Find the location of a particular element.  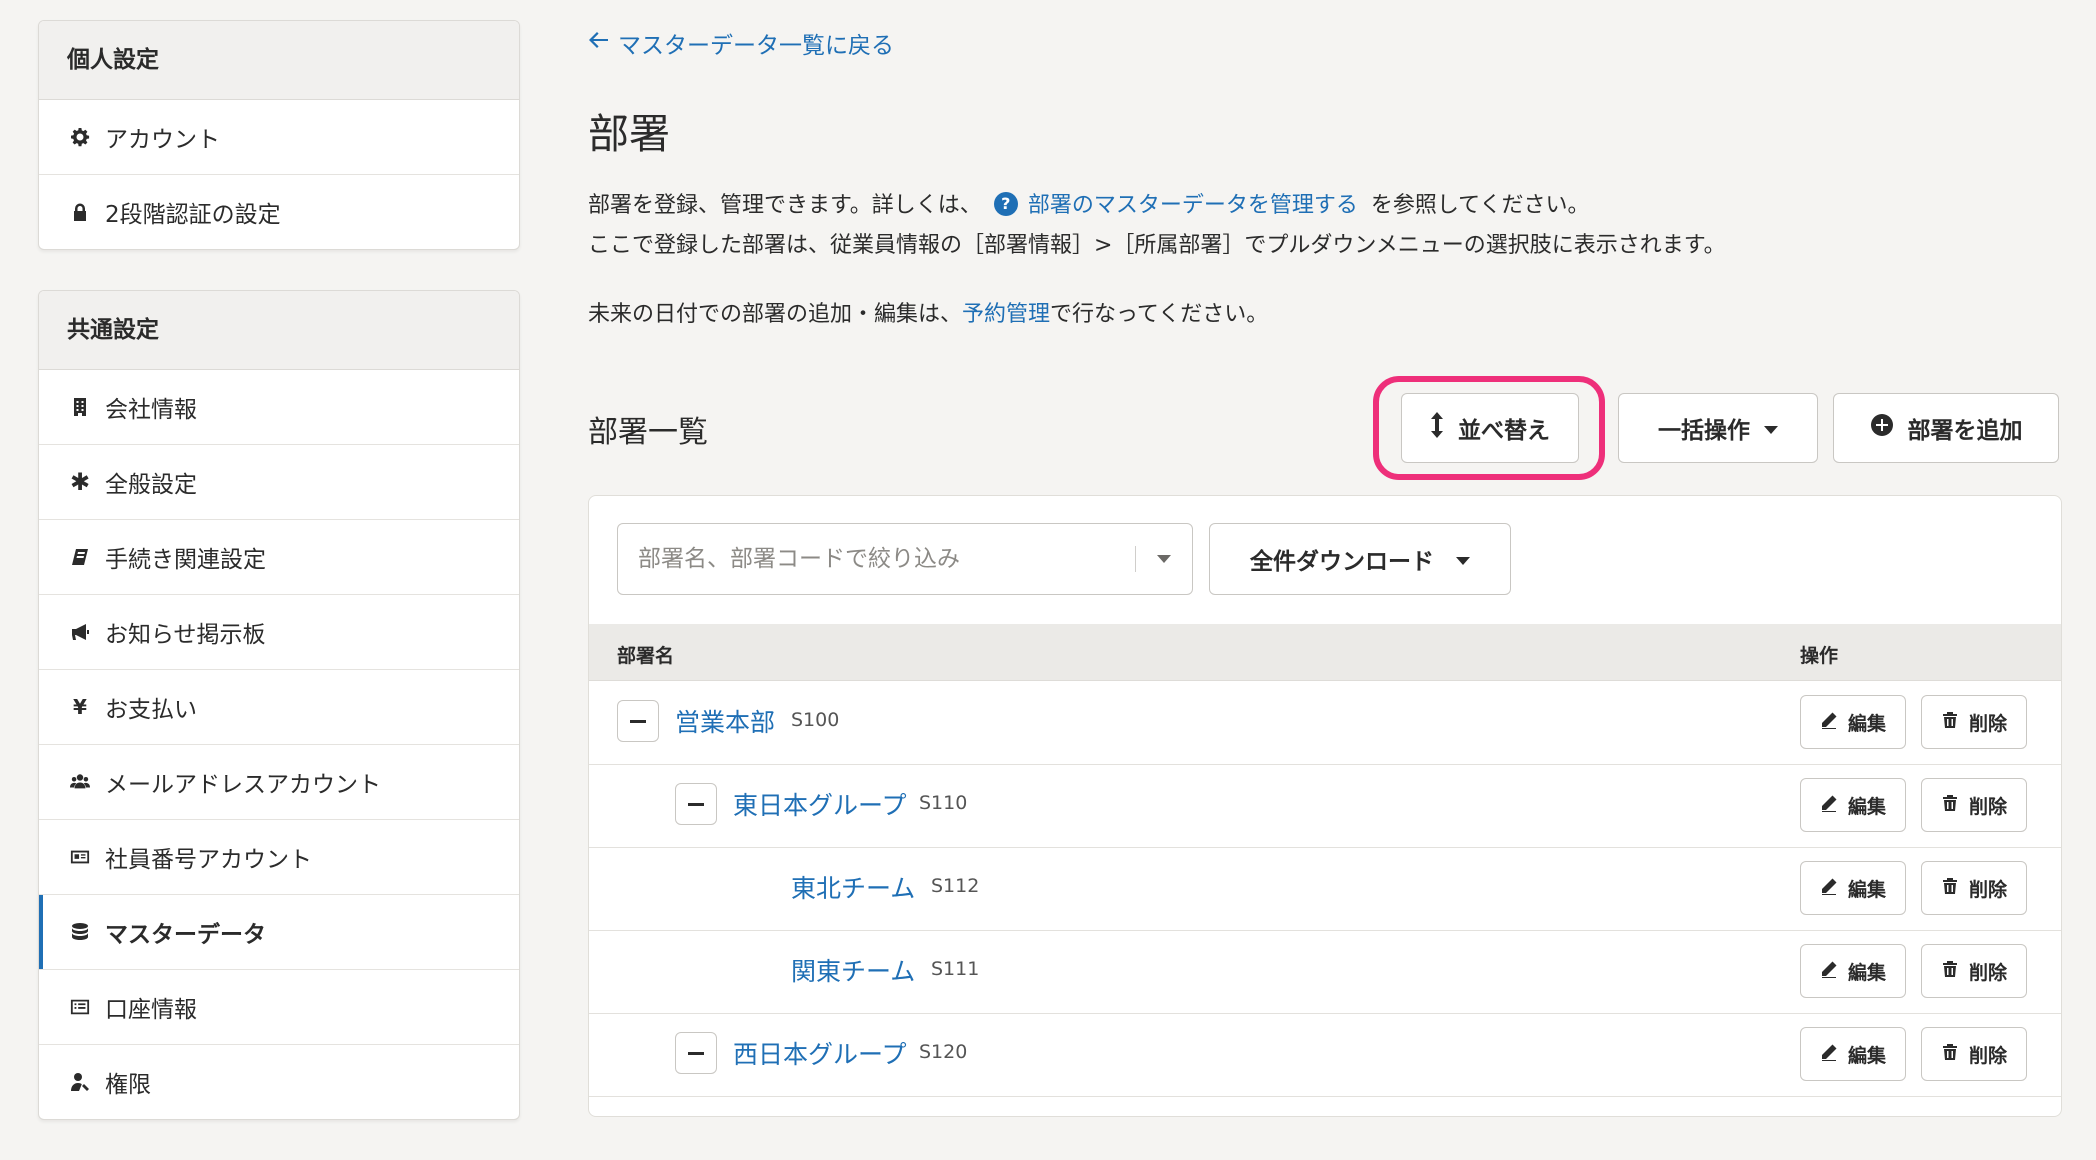

yen-icon: ¥ is located at coordinates (80, 707).